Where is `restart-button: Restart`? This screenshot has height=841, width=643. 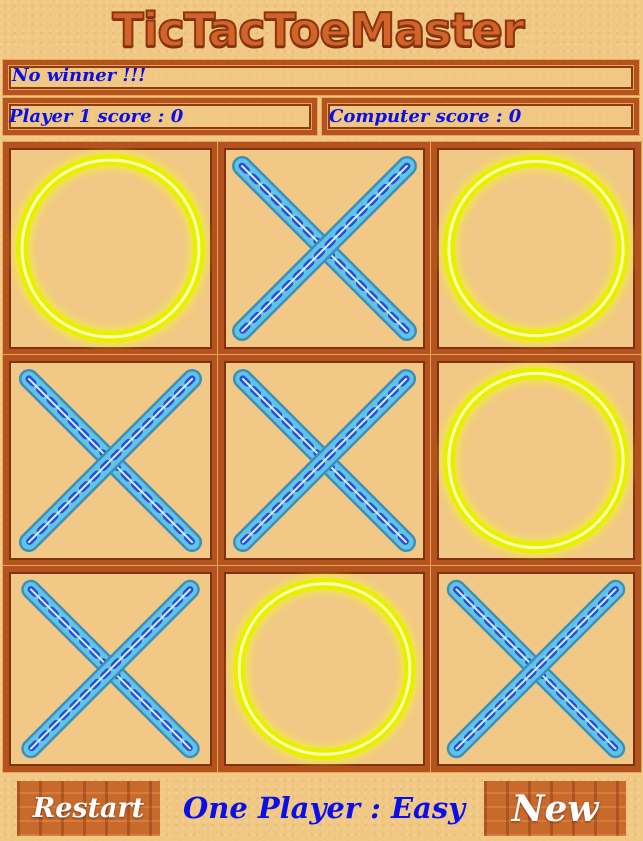
restart-button: Restart is located at coordinates (88, 808).